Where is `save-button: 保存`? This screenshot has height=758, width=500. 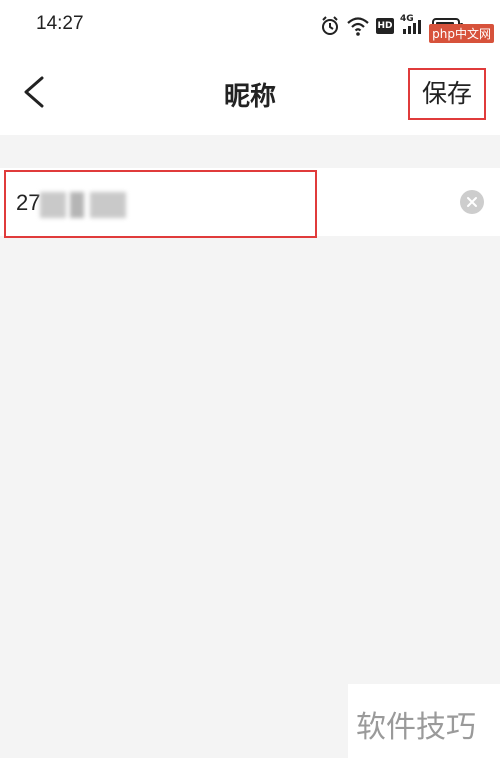
save-button: 保存 is located at coordinates (447, 94).